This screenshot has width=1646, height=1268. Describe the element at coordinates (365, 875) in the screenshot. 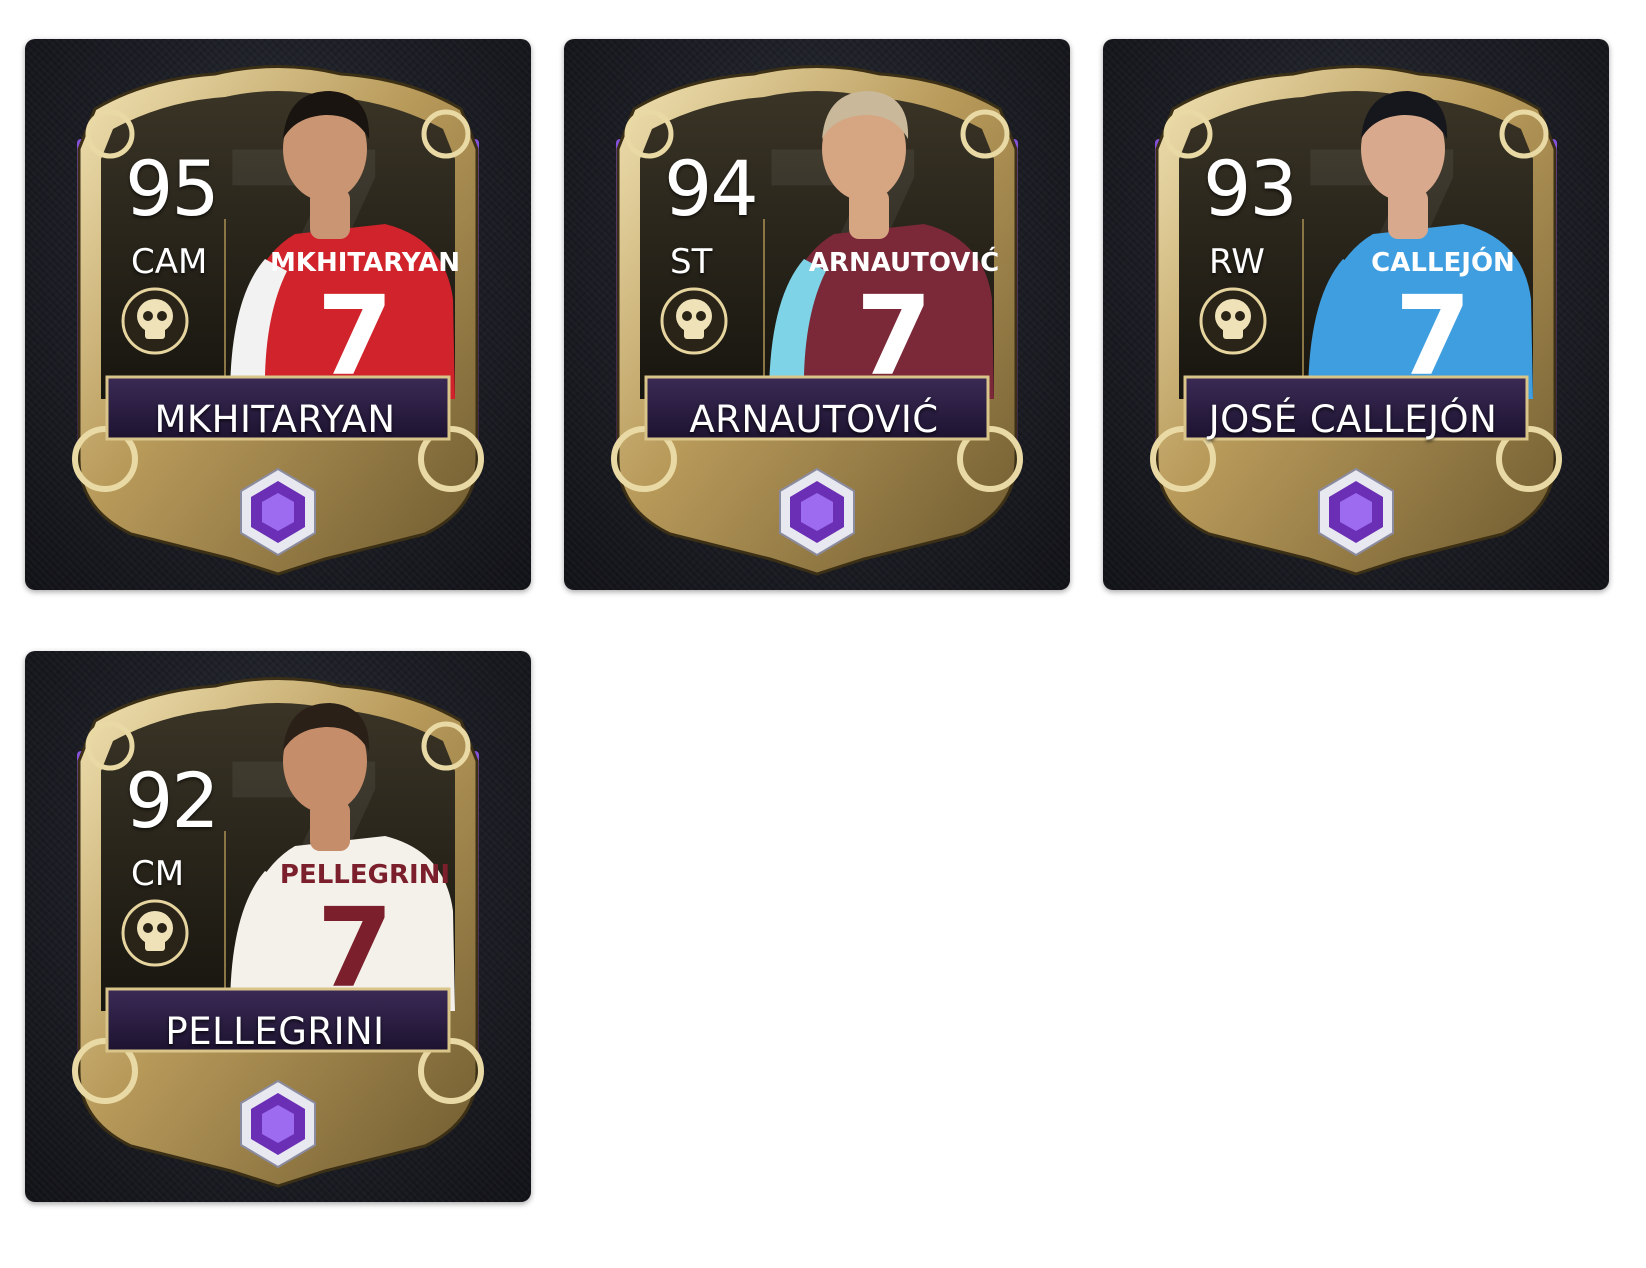

I see `jersey-name: PELLEGRINI` at that location.